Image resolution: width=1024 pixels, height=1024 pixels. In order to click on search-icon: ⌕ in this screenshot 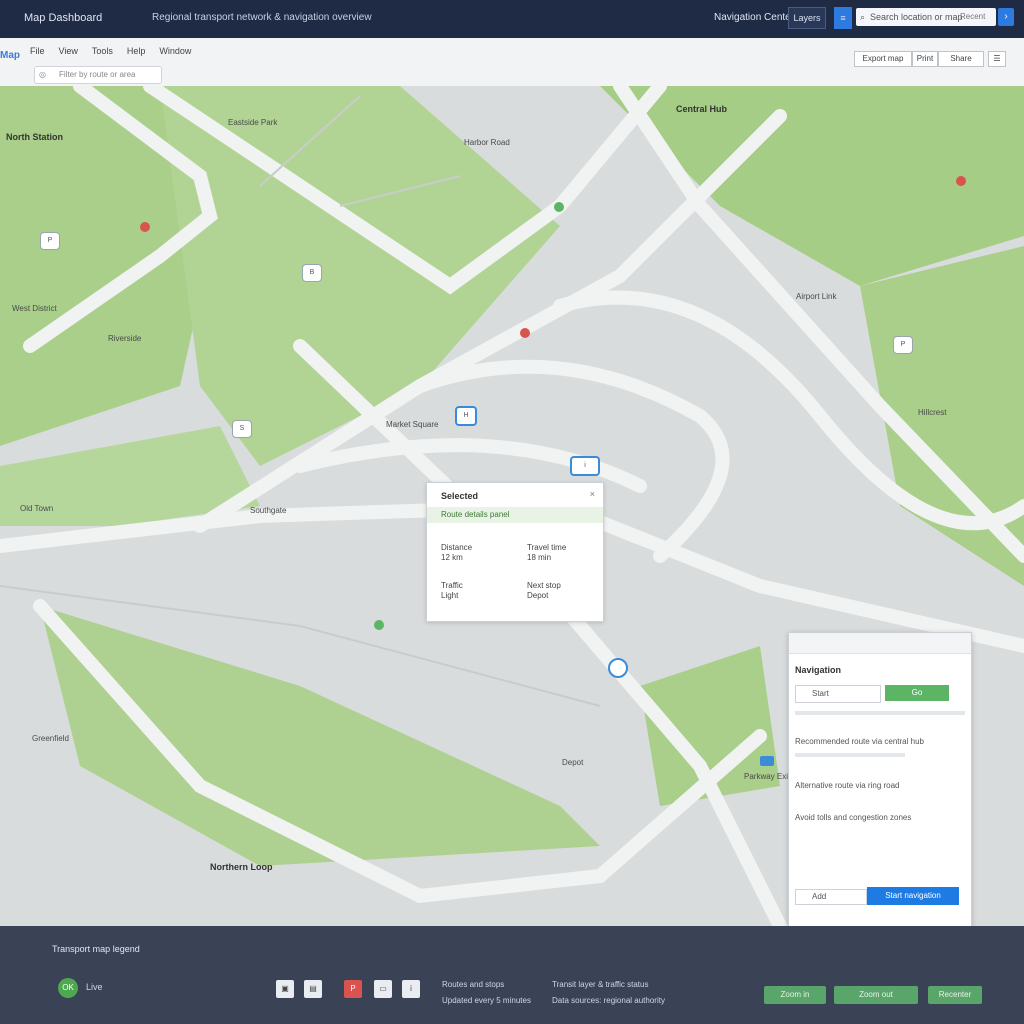, I will do `click(863, 17)`.